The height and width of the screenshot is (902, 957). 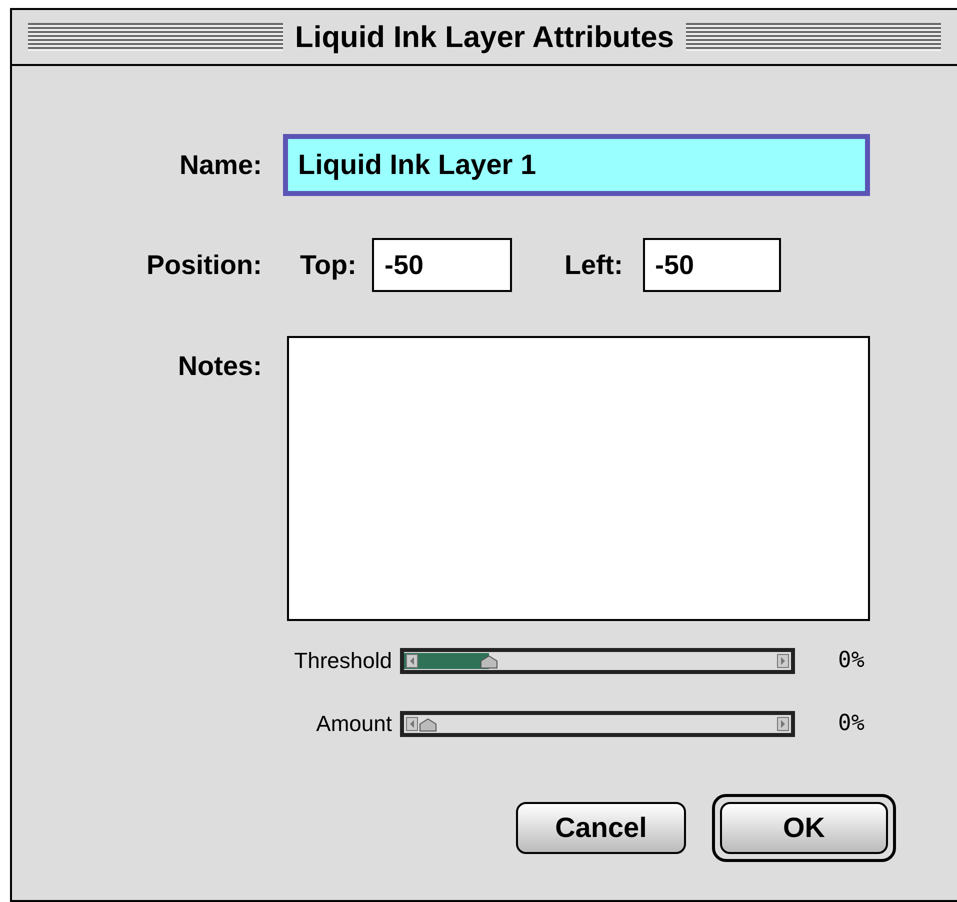 What do you see at coordinates (576, 165) in the screenshot?
I see `name-field: Liquid Ink Layer 1` at bounding box center [576, 165].